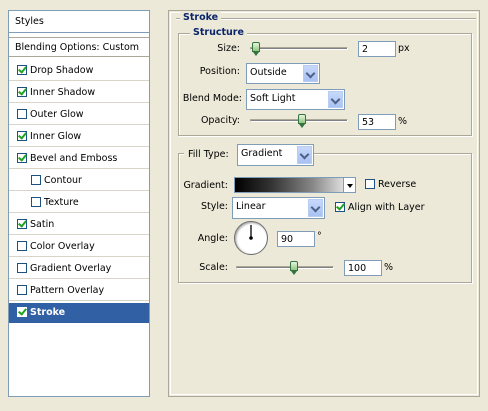 The image size is (488, 411). I want to click on angle-input: 90, so click(296, 239).